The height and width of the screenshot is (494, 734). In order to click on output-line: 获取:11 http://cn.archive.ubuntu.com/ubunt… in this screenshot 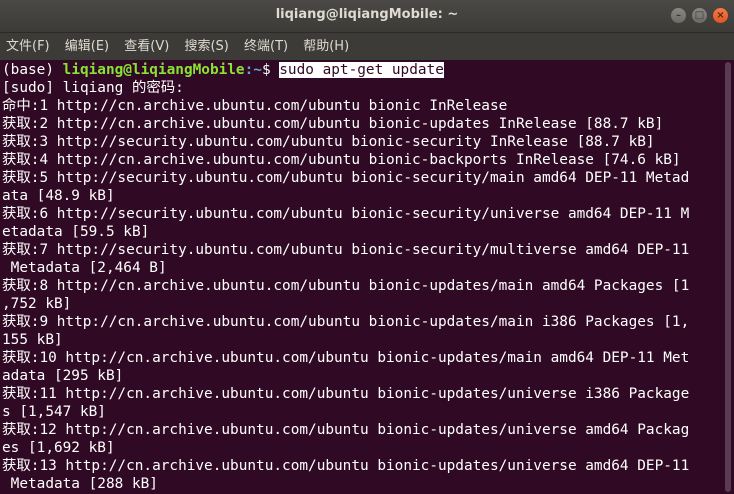, I will do `click(346, 394)`.